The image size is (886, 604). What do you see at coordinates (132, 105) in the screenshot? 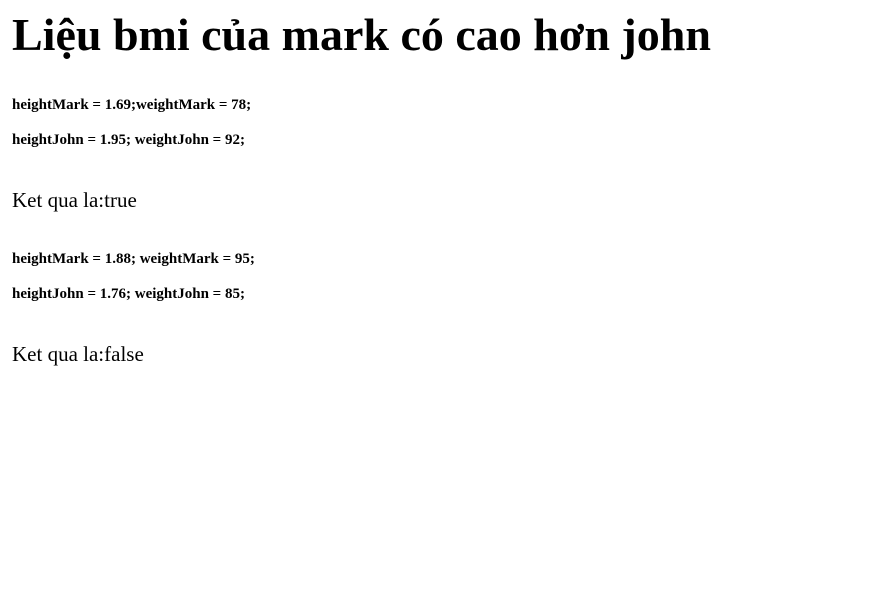
I see `mark-values-line: heightMark = 1.69;weightMark = 78;` at bounding box center [132, 105].